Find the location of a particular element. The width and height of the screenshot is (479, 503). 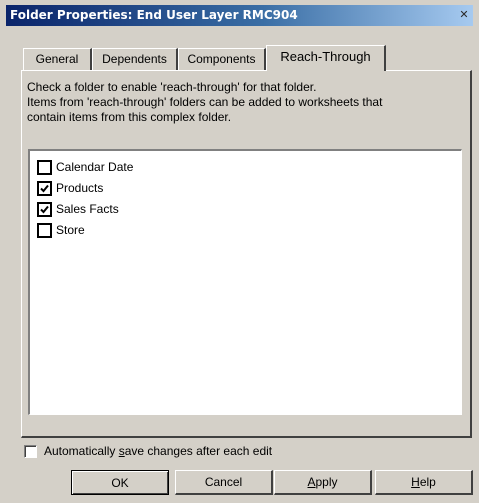

checkbox-store is located at coordinates (44, 230).